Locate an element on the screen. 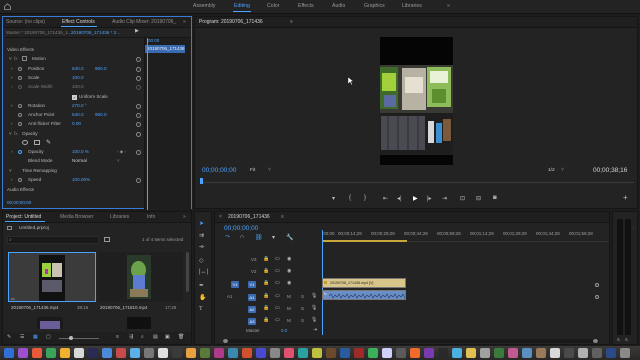 Image resolution: width=640 pixels, height=360 pixels. workspace-tab-assembly: Assembly is located at coordinates (204, 6).